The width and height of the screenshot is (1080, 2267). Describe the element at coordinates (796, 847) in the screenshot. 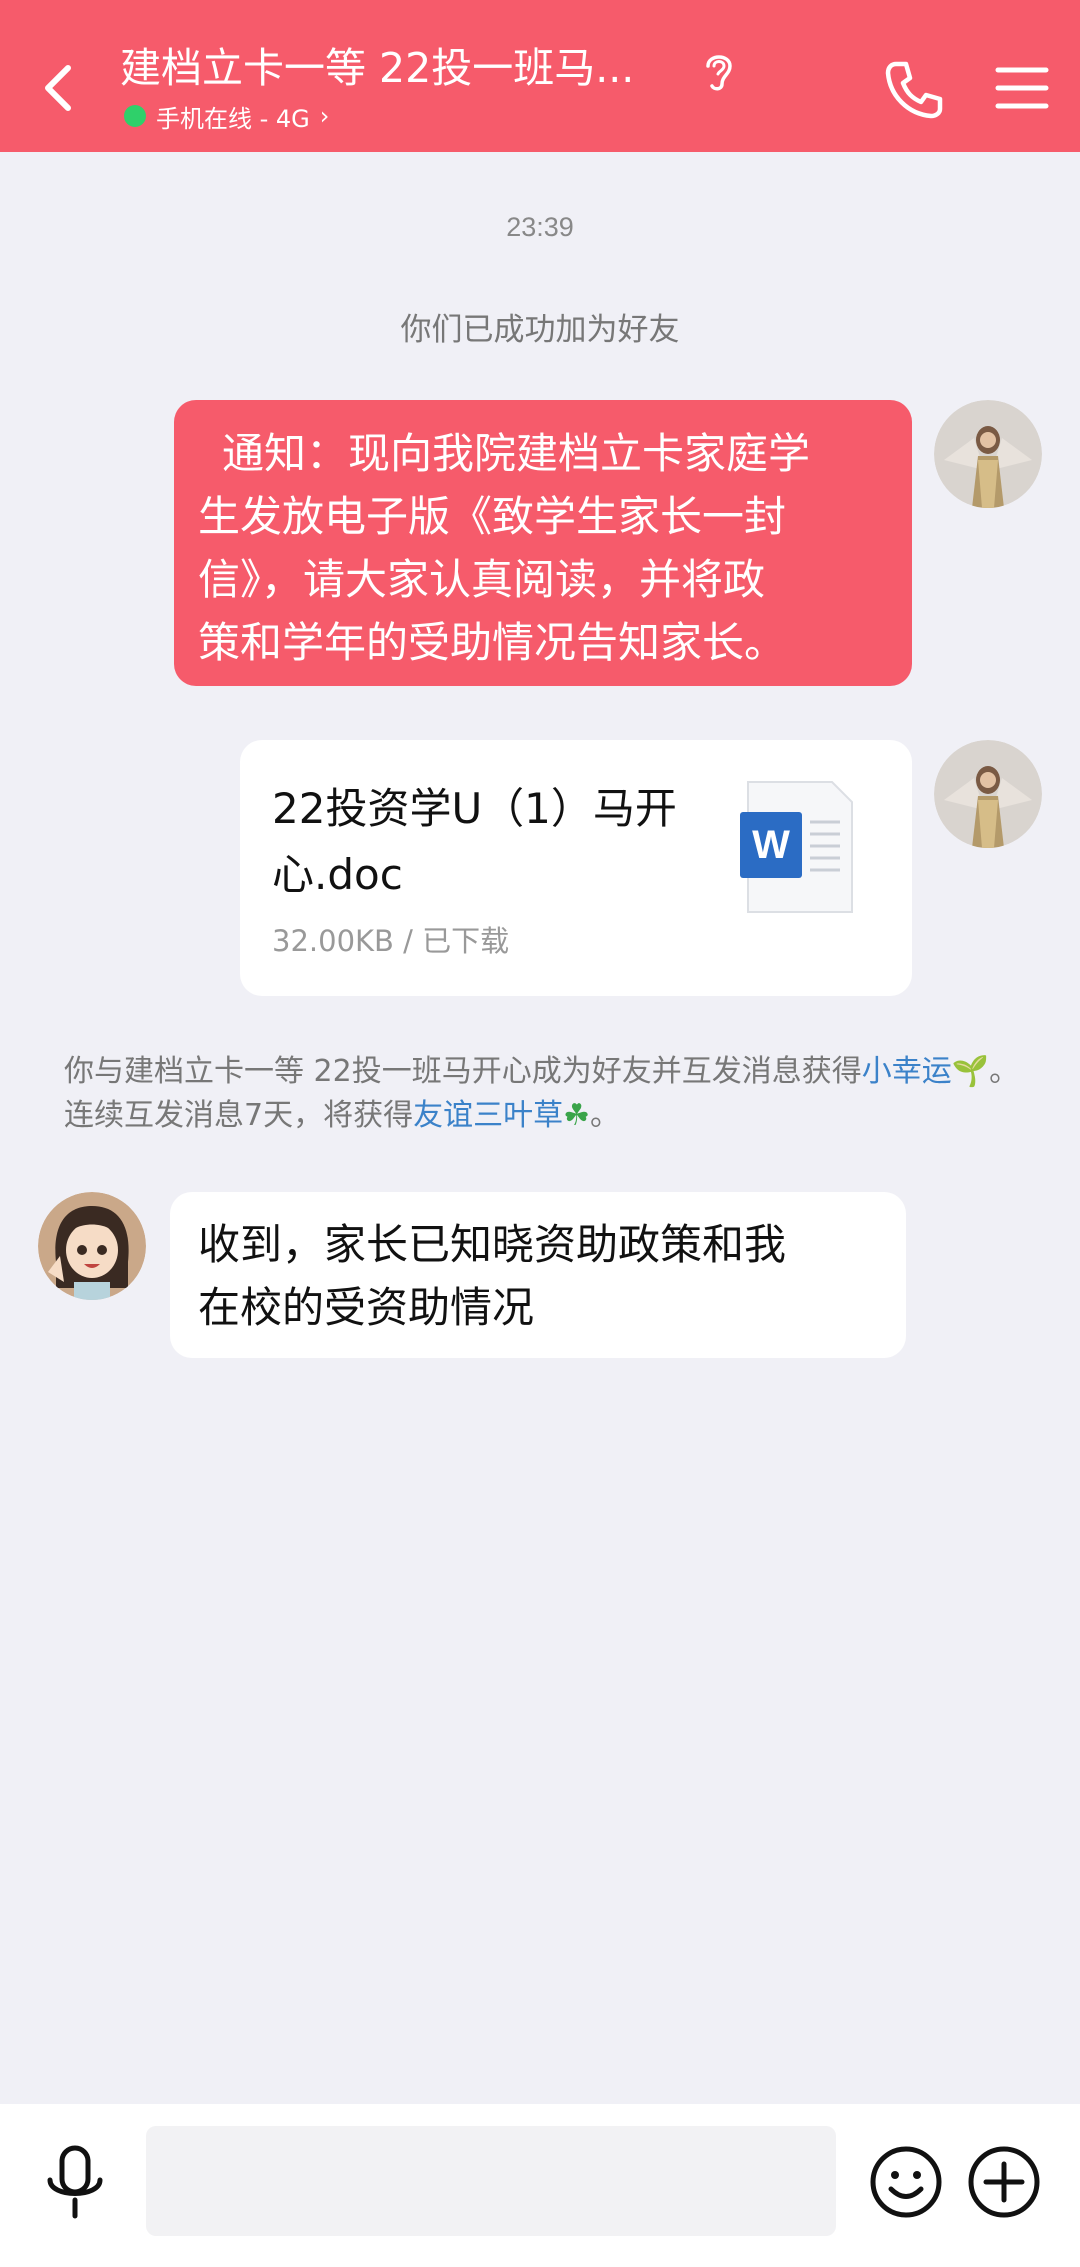

I see `word-document-icon: W` at that location.